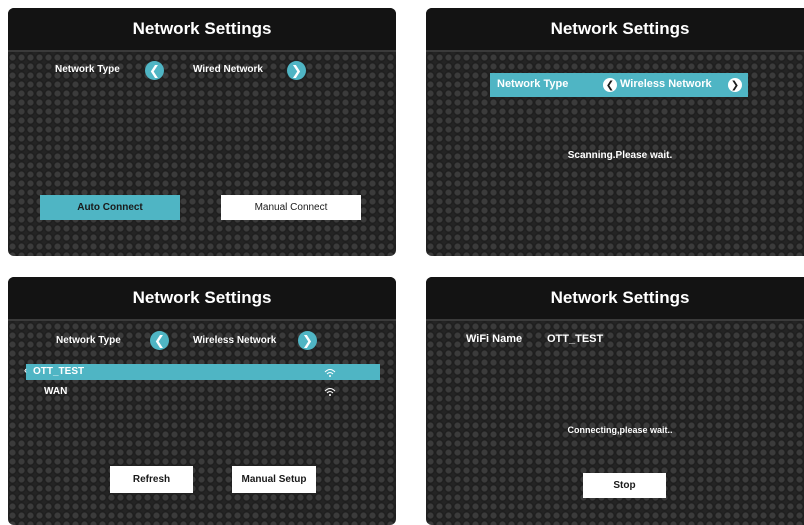 The image size is (804, 525). I want to click on network-type-value: Wired Network, so click(228, 69).